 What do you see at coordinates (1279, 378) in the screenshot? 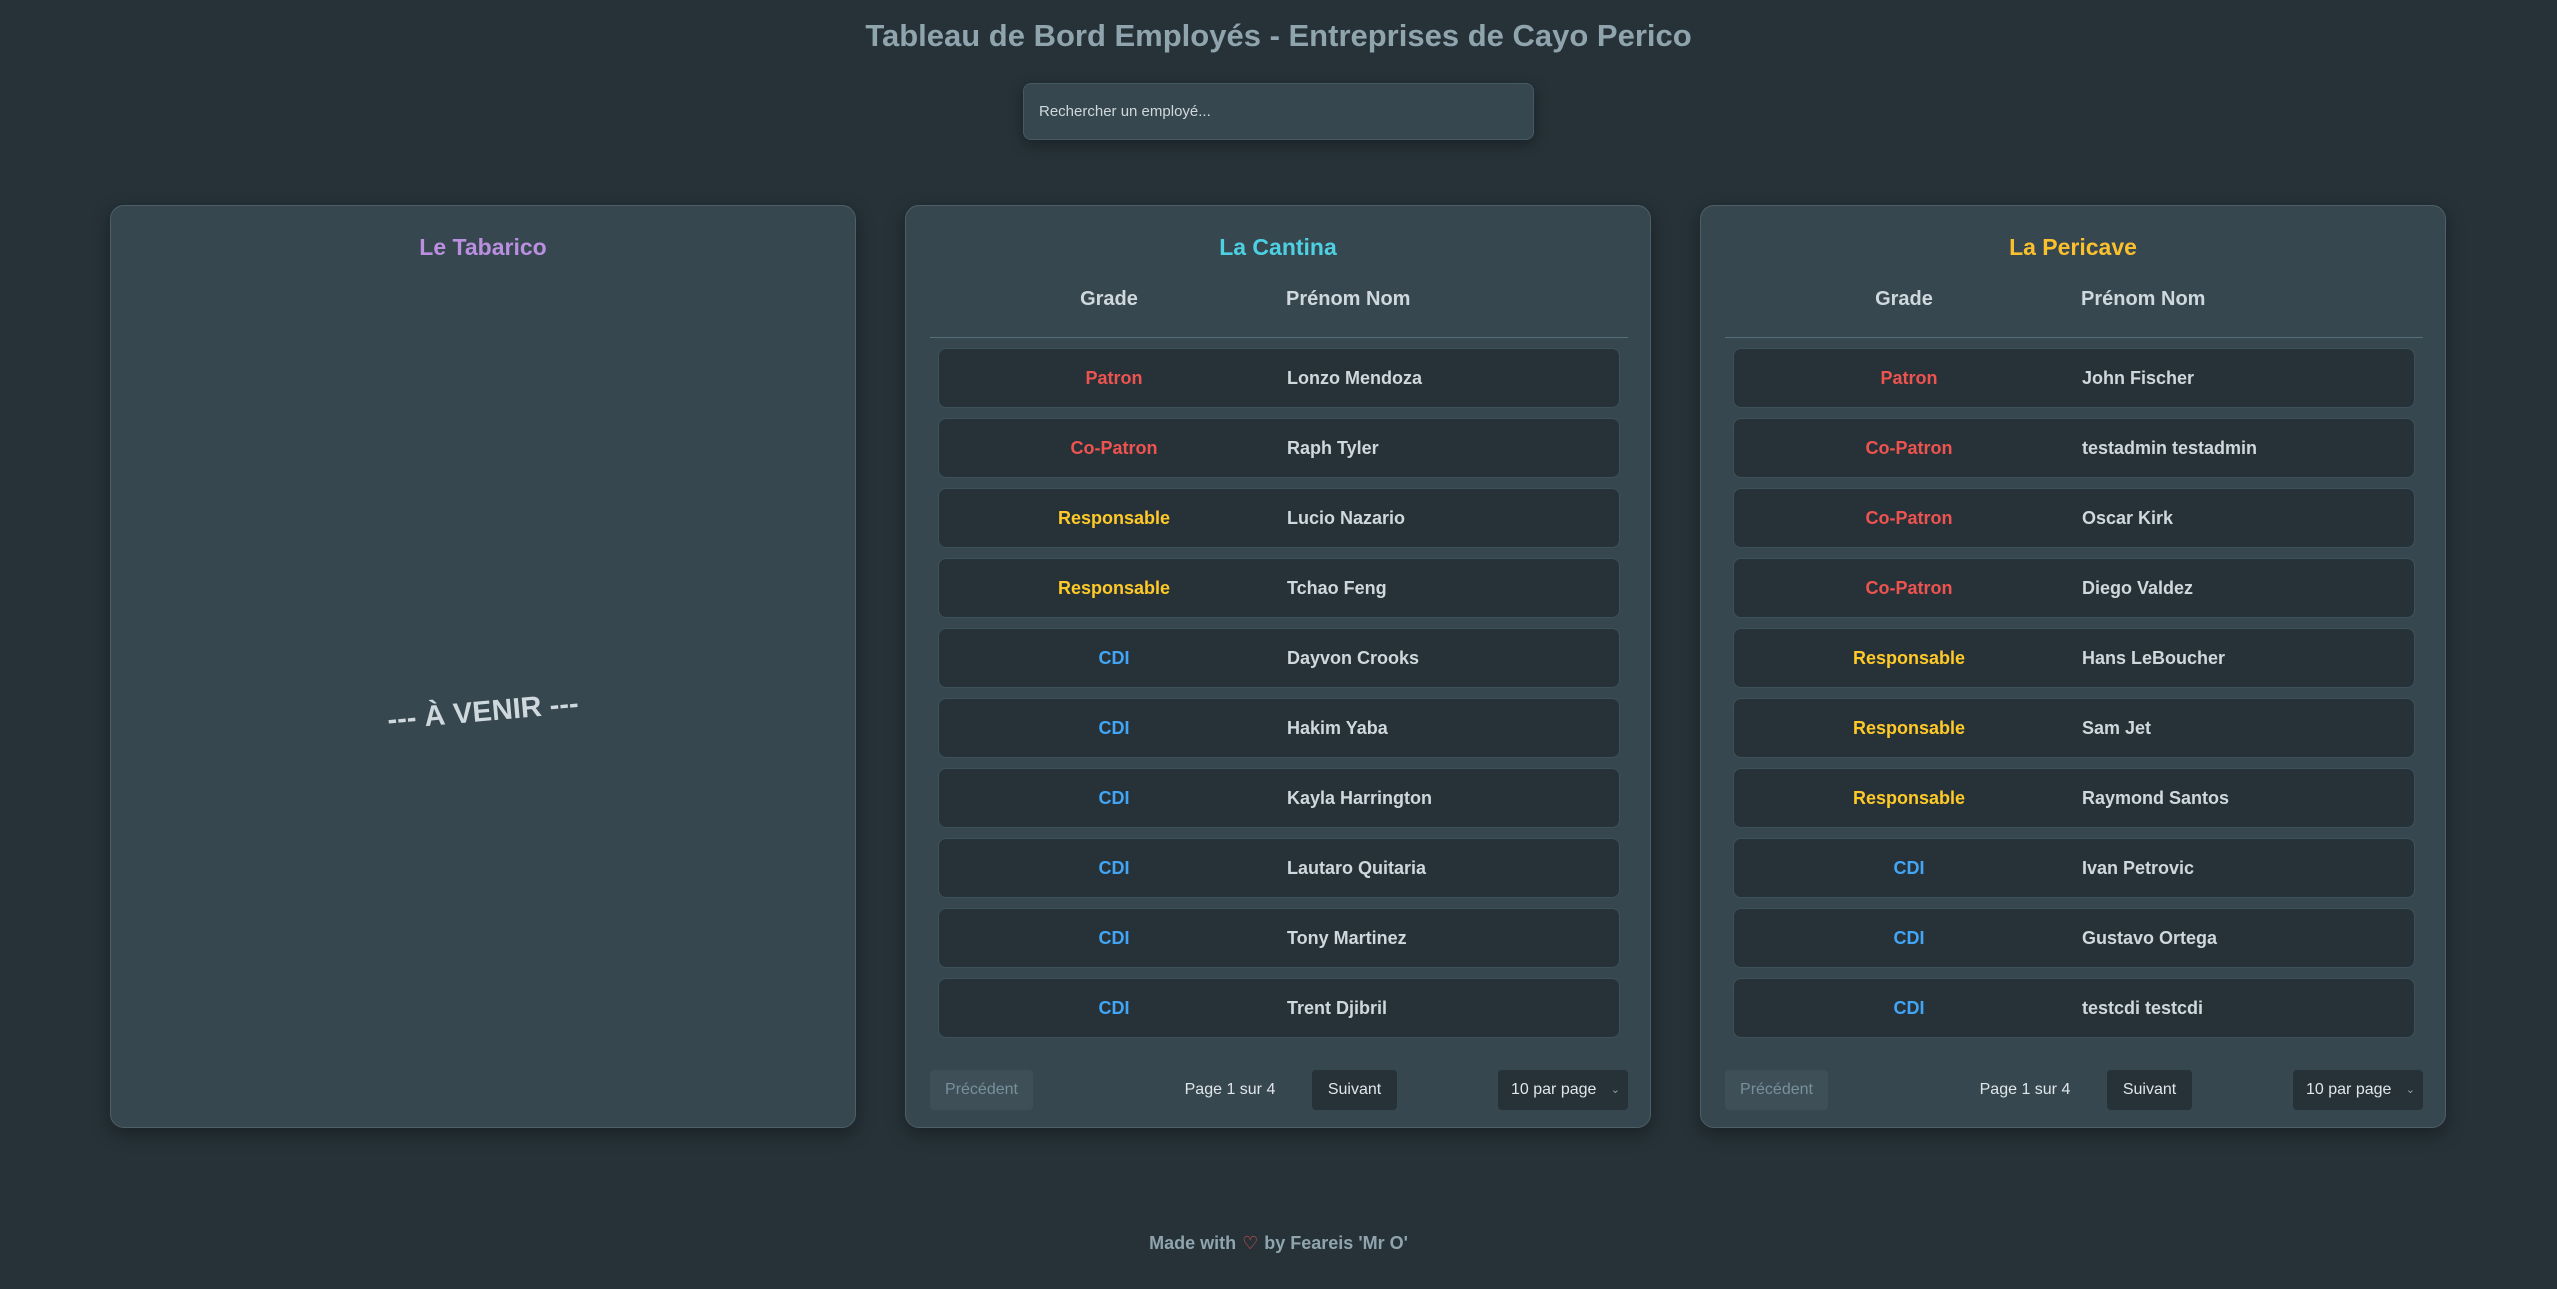
I see `table-row: Patron Lonzo Mendoza` at bounding box center [1279, 378].